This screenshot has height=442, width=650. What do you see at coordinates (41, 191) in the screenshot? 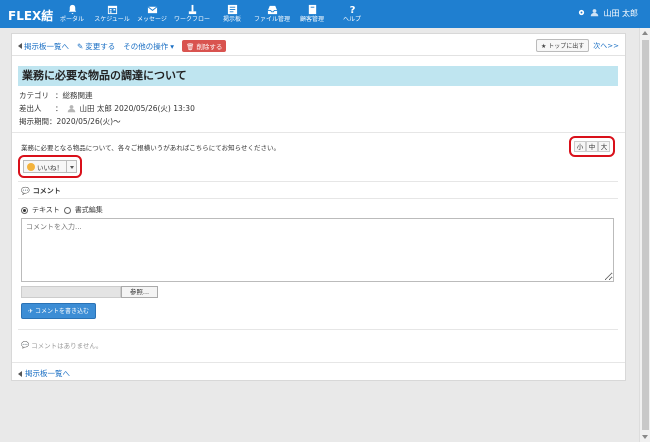
I see `comment-section-heading: 💬 コメント` at bounding box center [41, 191].